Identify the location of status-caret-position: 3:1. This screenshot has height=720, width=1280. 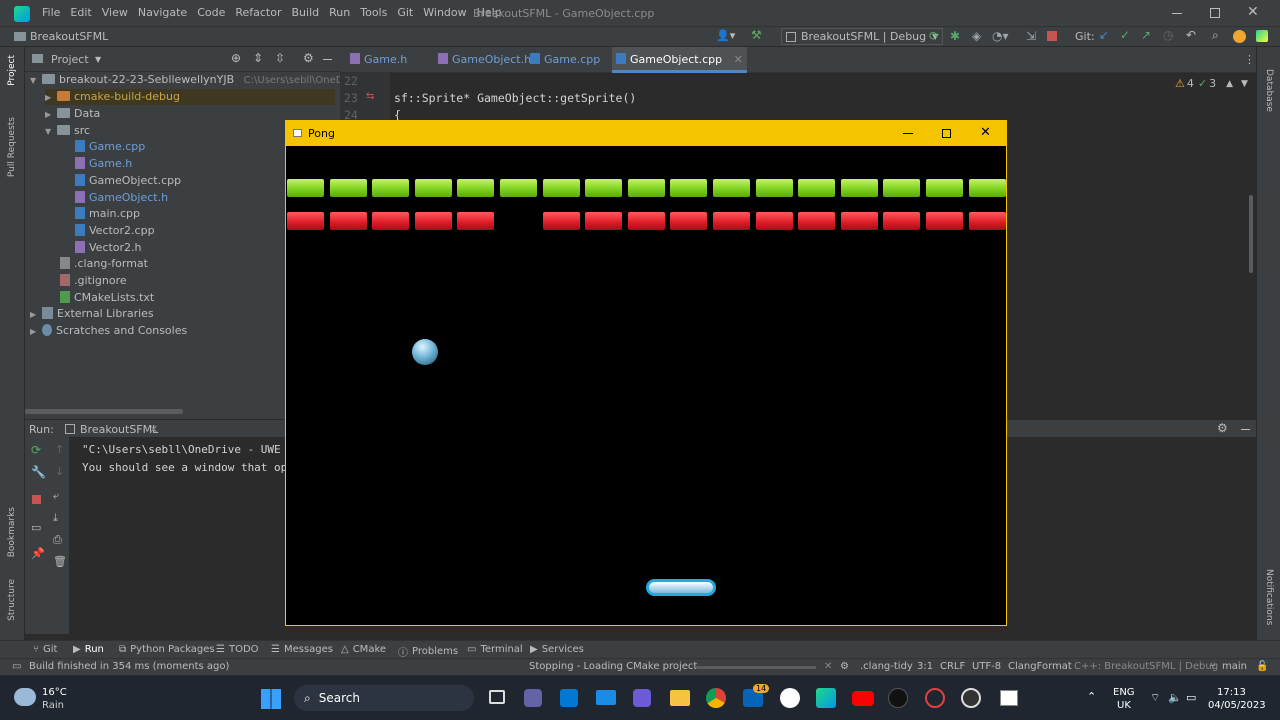
(925, 666).